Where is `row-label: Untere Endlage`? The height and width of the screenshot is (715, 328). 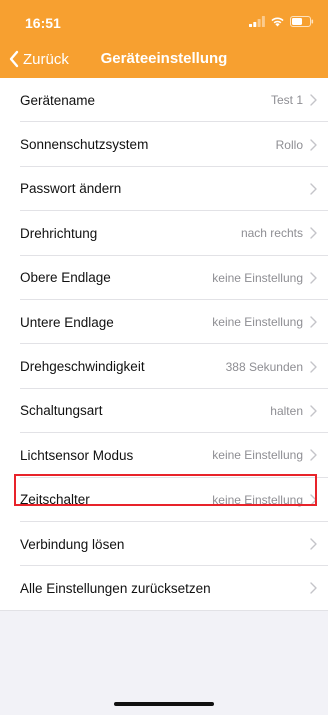
row-label: Untere Endlage is located at coordinates (67, 322).